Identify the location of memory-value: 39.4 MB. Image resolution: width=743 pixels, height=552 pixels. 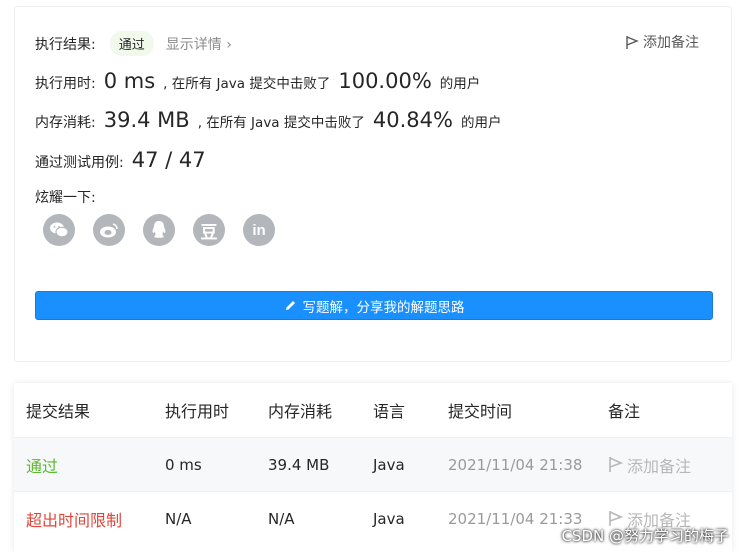
(146, 120).